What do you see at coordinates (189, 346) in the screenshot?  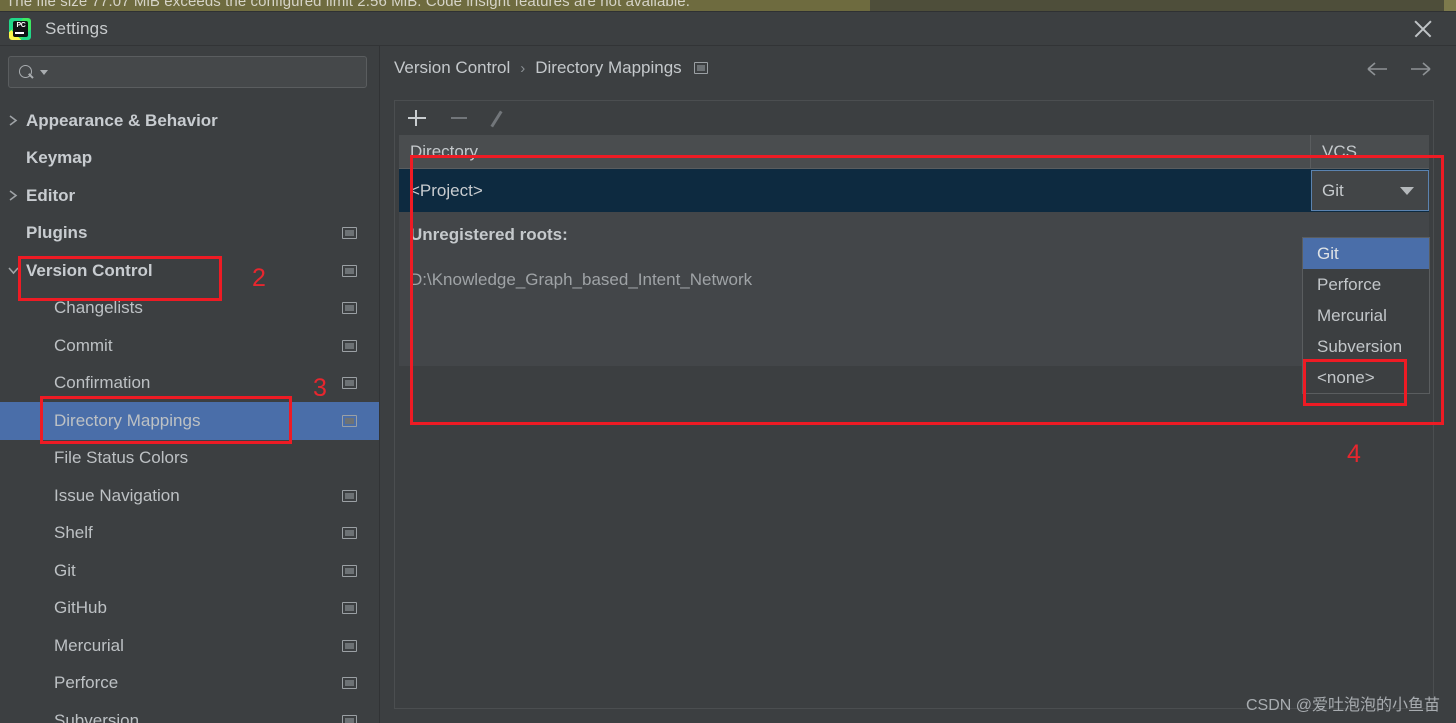 I see `sidebar-item-commit: Commit` at bounding box center [189, 346].